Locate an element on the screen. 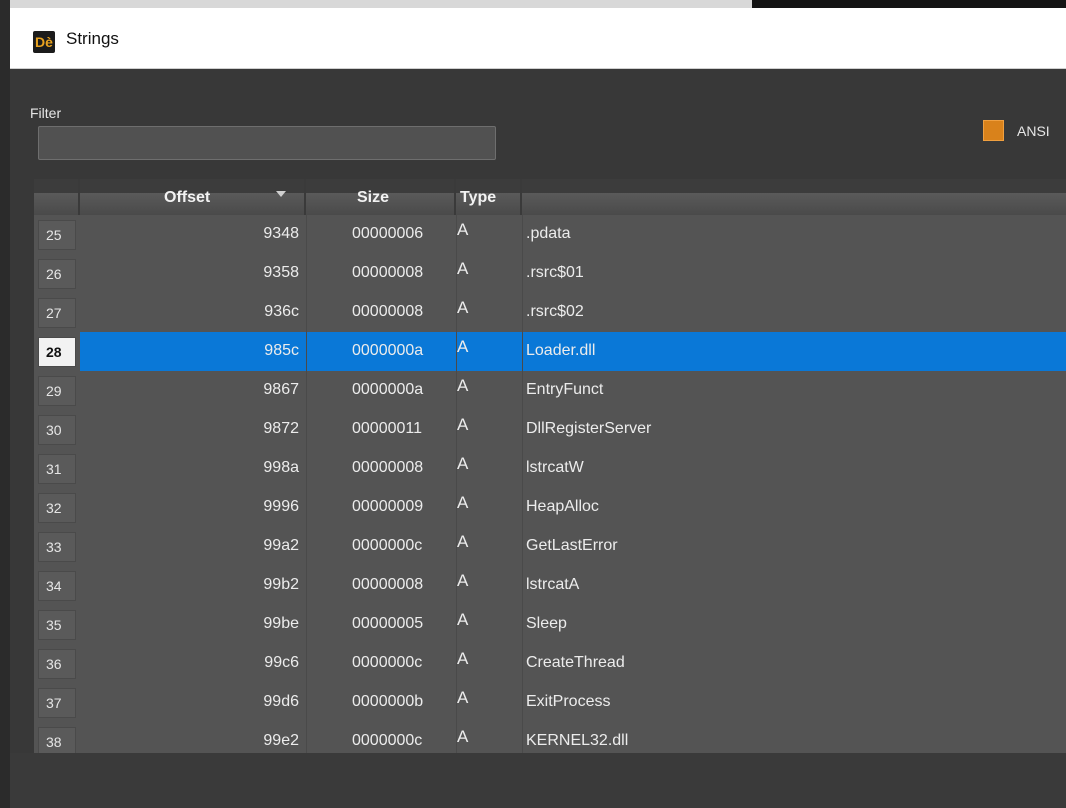  sort-descending-icon is located at coordinates (281, 194).